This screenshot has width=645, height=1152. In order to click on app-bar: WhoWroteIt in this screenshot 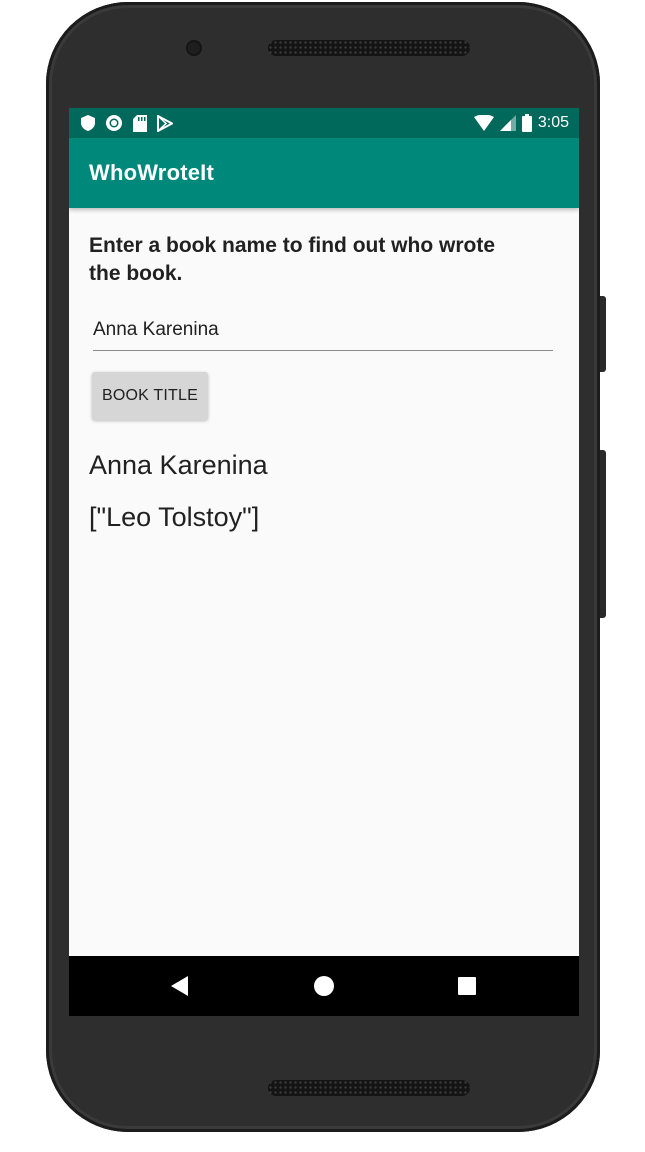, I will do `click(324, 173)`.